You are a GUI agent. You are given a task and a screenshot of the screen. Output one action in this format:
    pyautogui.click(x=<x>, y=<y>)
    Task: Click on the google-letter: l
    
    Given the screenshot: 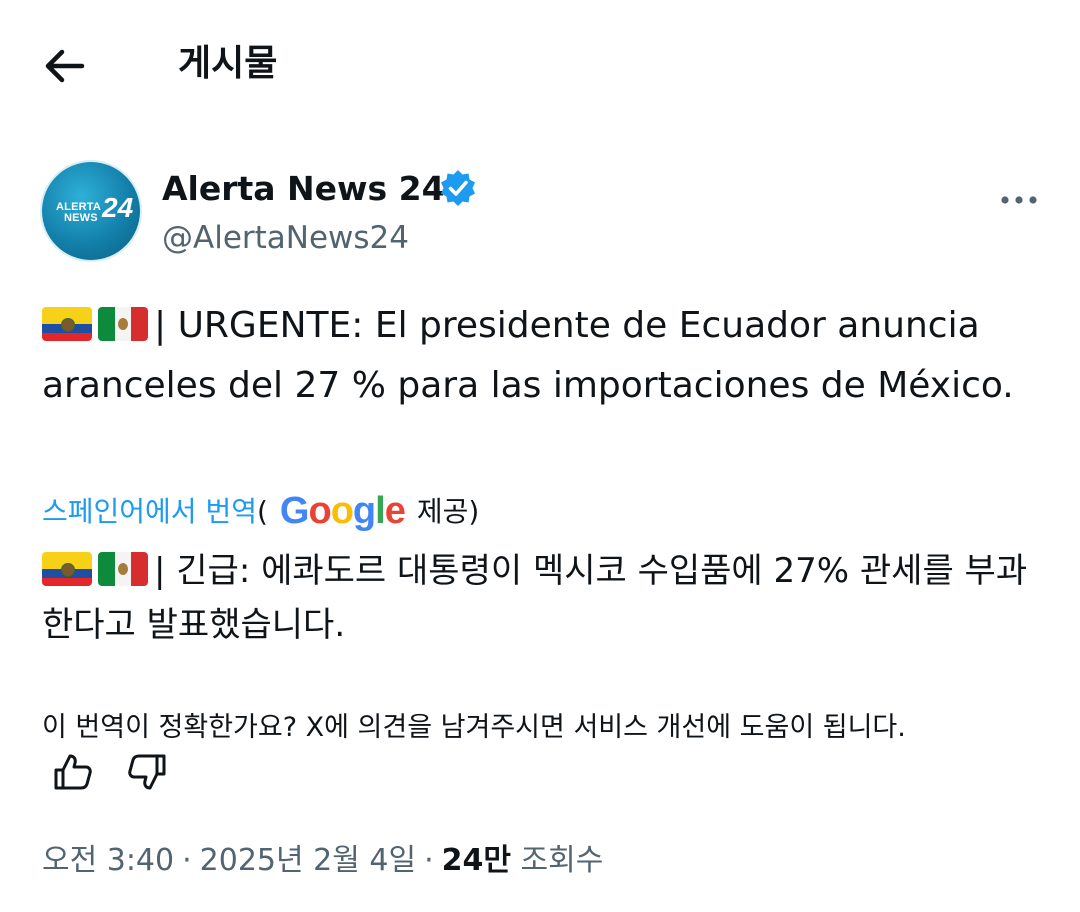 What is the action you would take?
    pyautogui.click(x=380, y=511)
    